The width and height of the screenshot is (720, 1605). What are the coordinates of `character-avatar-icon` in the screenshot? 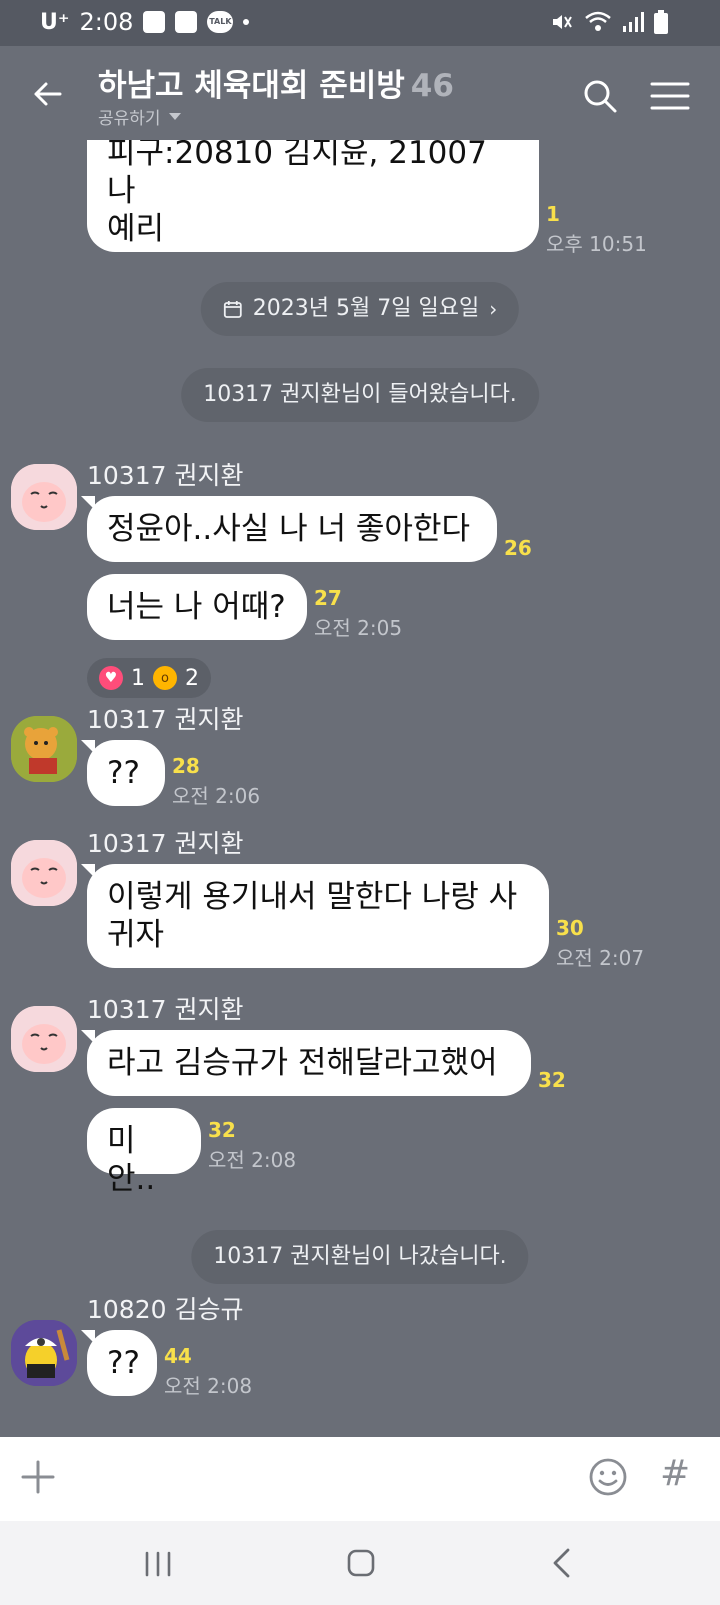 It's located at (44, 1353).